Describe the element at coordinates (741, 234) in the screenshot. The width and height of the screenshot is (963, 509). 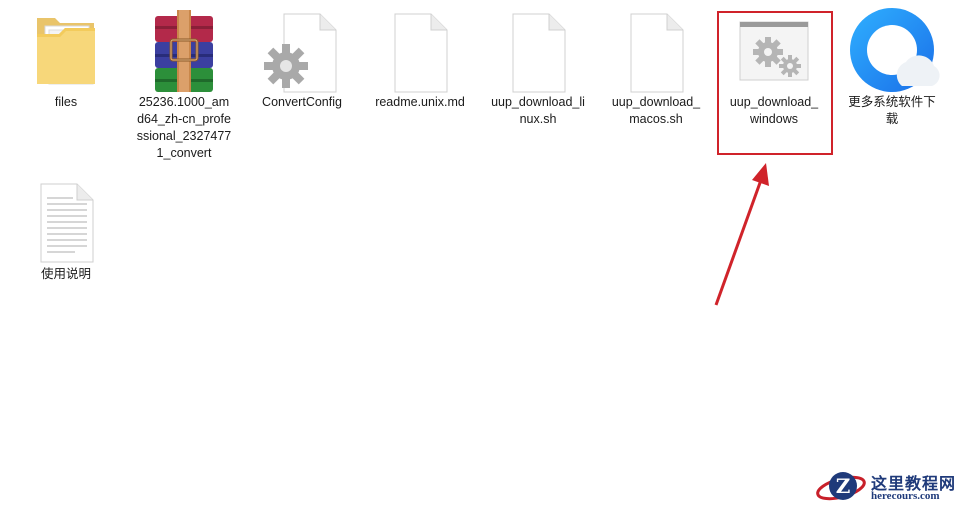
I see `pointer-arrow` at that location.